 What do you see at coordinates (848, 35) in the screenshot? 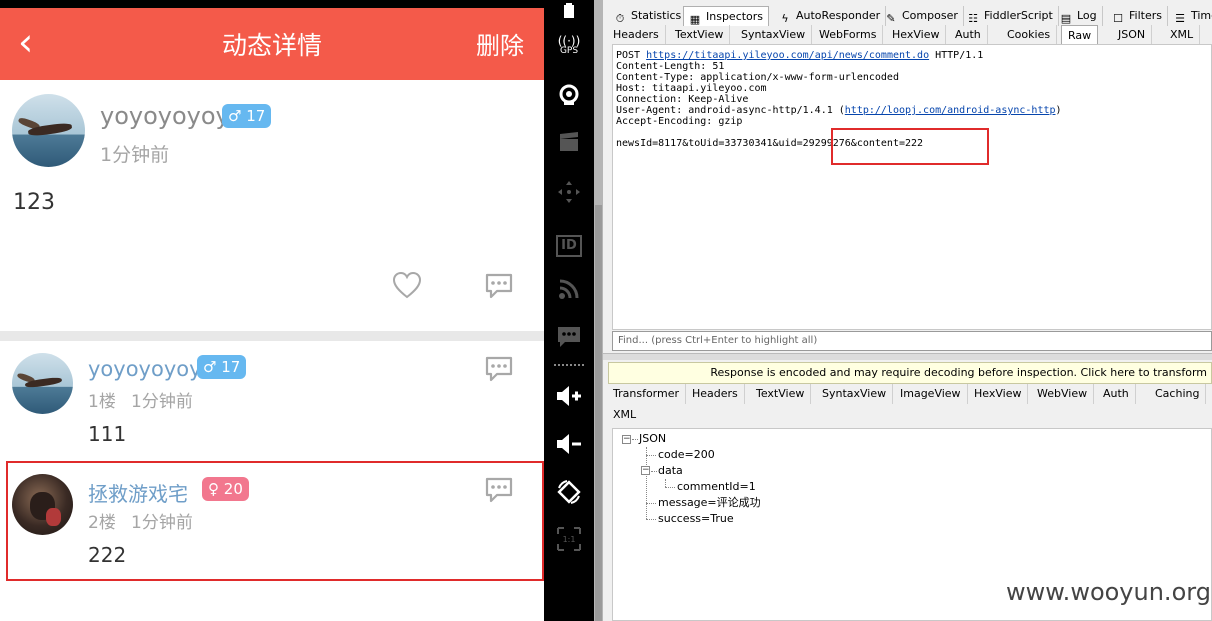
I see `req-tab-webforms: WebForms` at bounding box center [848, 35].